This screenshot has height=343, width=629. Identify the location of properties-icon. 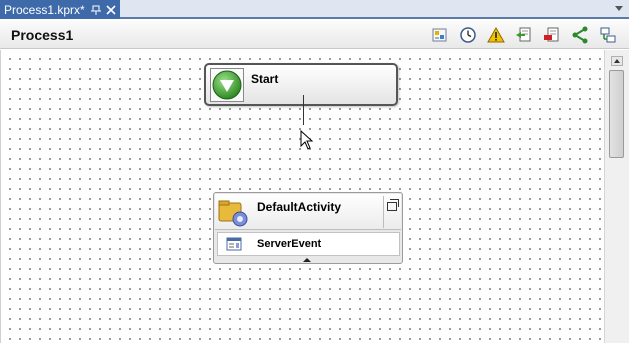
(440, 35).